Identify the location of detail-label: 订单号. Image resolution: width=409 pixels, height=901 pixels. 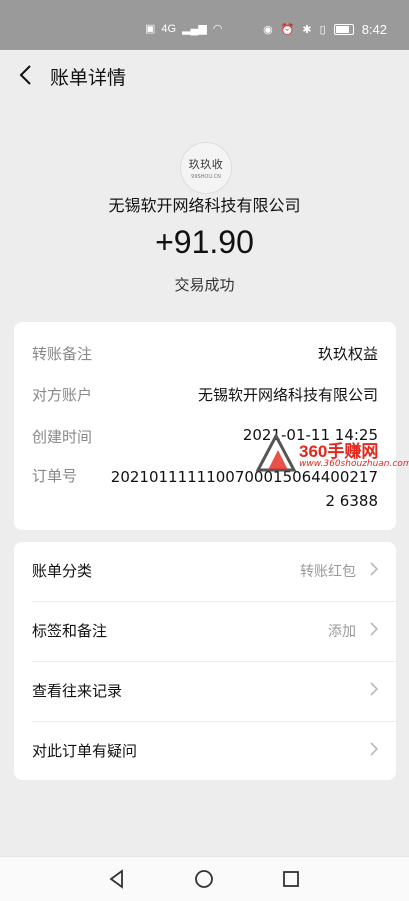
(55, 476).